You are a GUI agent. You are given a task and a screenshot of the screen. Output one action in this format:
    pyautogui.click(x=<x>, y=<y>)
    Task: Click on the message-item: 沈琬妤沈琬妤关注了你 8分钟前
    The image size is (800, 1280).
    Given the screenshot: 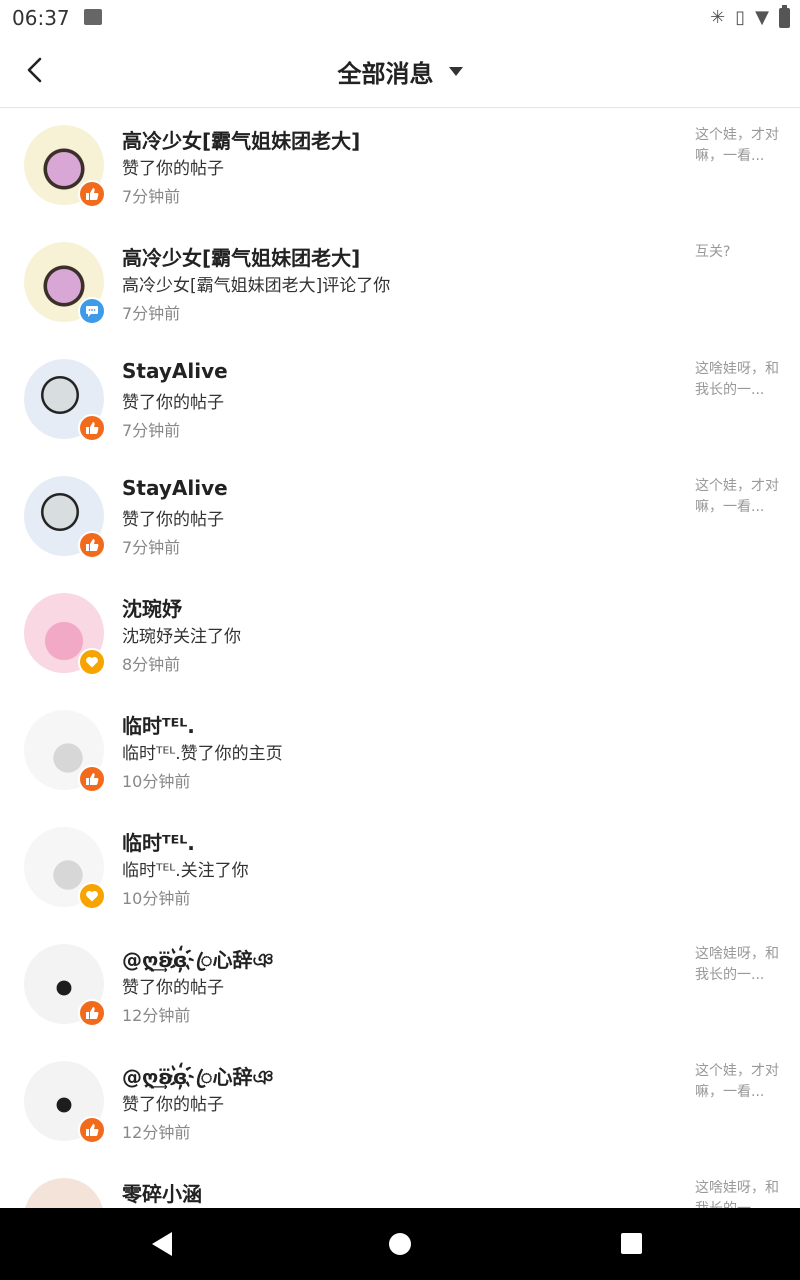 What is the action you would take?
    pyautogui.click(x=400, y=634)
    